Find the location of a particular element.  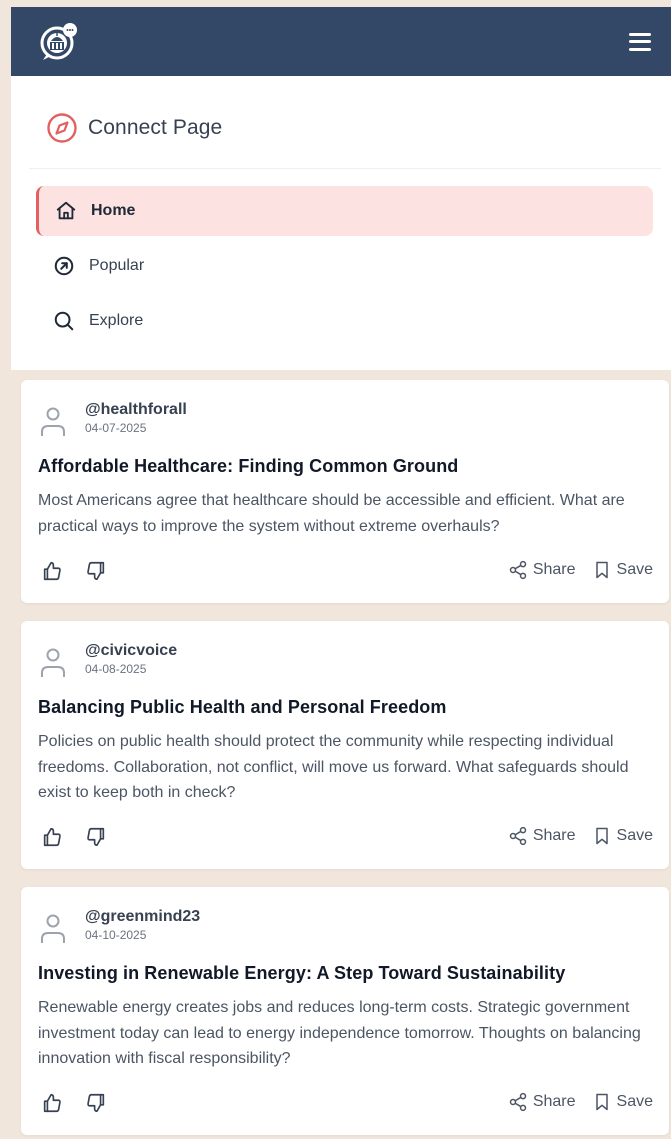

post-author: @civicvoice 04-08-2025 is located at coordinates (108, 660).